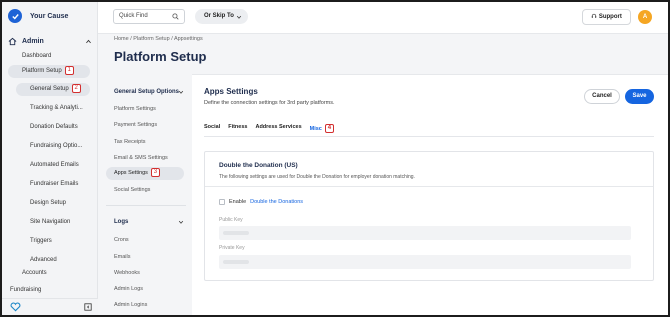 This screenshot has width=670, height=317. Describe the element at coordinates (33, 41) in the screenshot. I see `sidebar-section-label: Admin` at that location.